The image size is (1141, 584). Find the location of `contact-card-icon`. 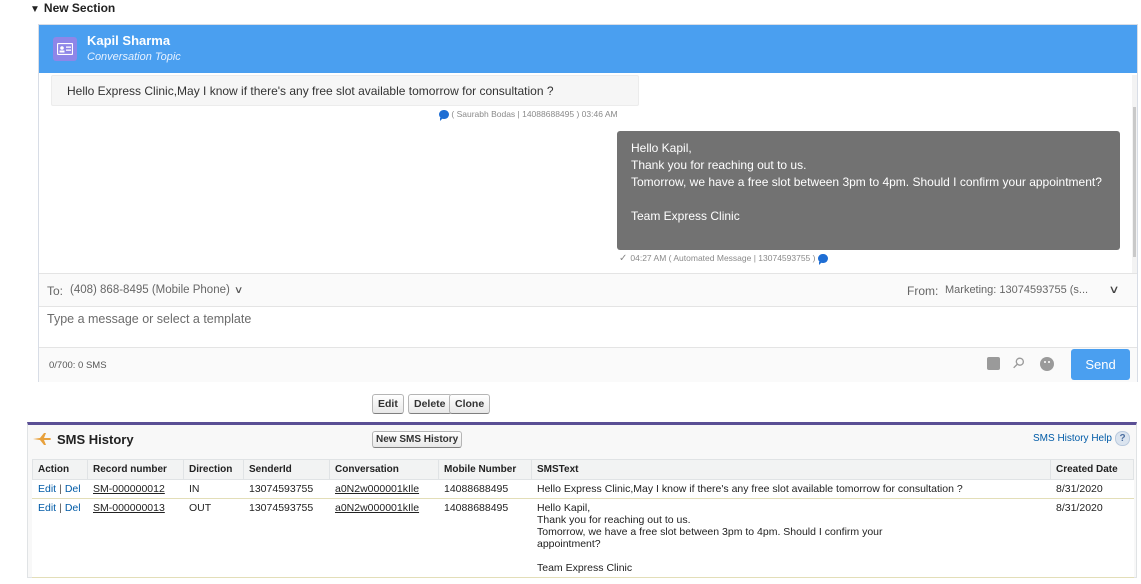

contact-card-icon is located at coordinates (65, 49).